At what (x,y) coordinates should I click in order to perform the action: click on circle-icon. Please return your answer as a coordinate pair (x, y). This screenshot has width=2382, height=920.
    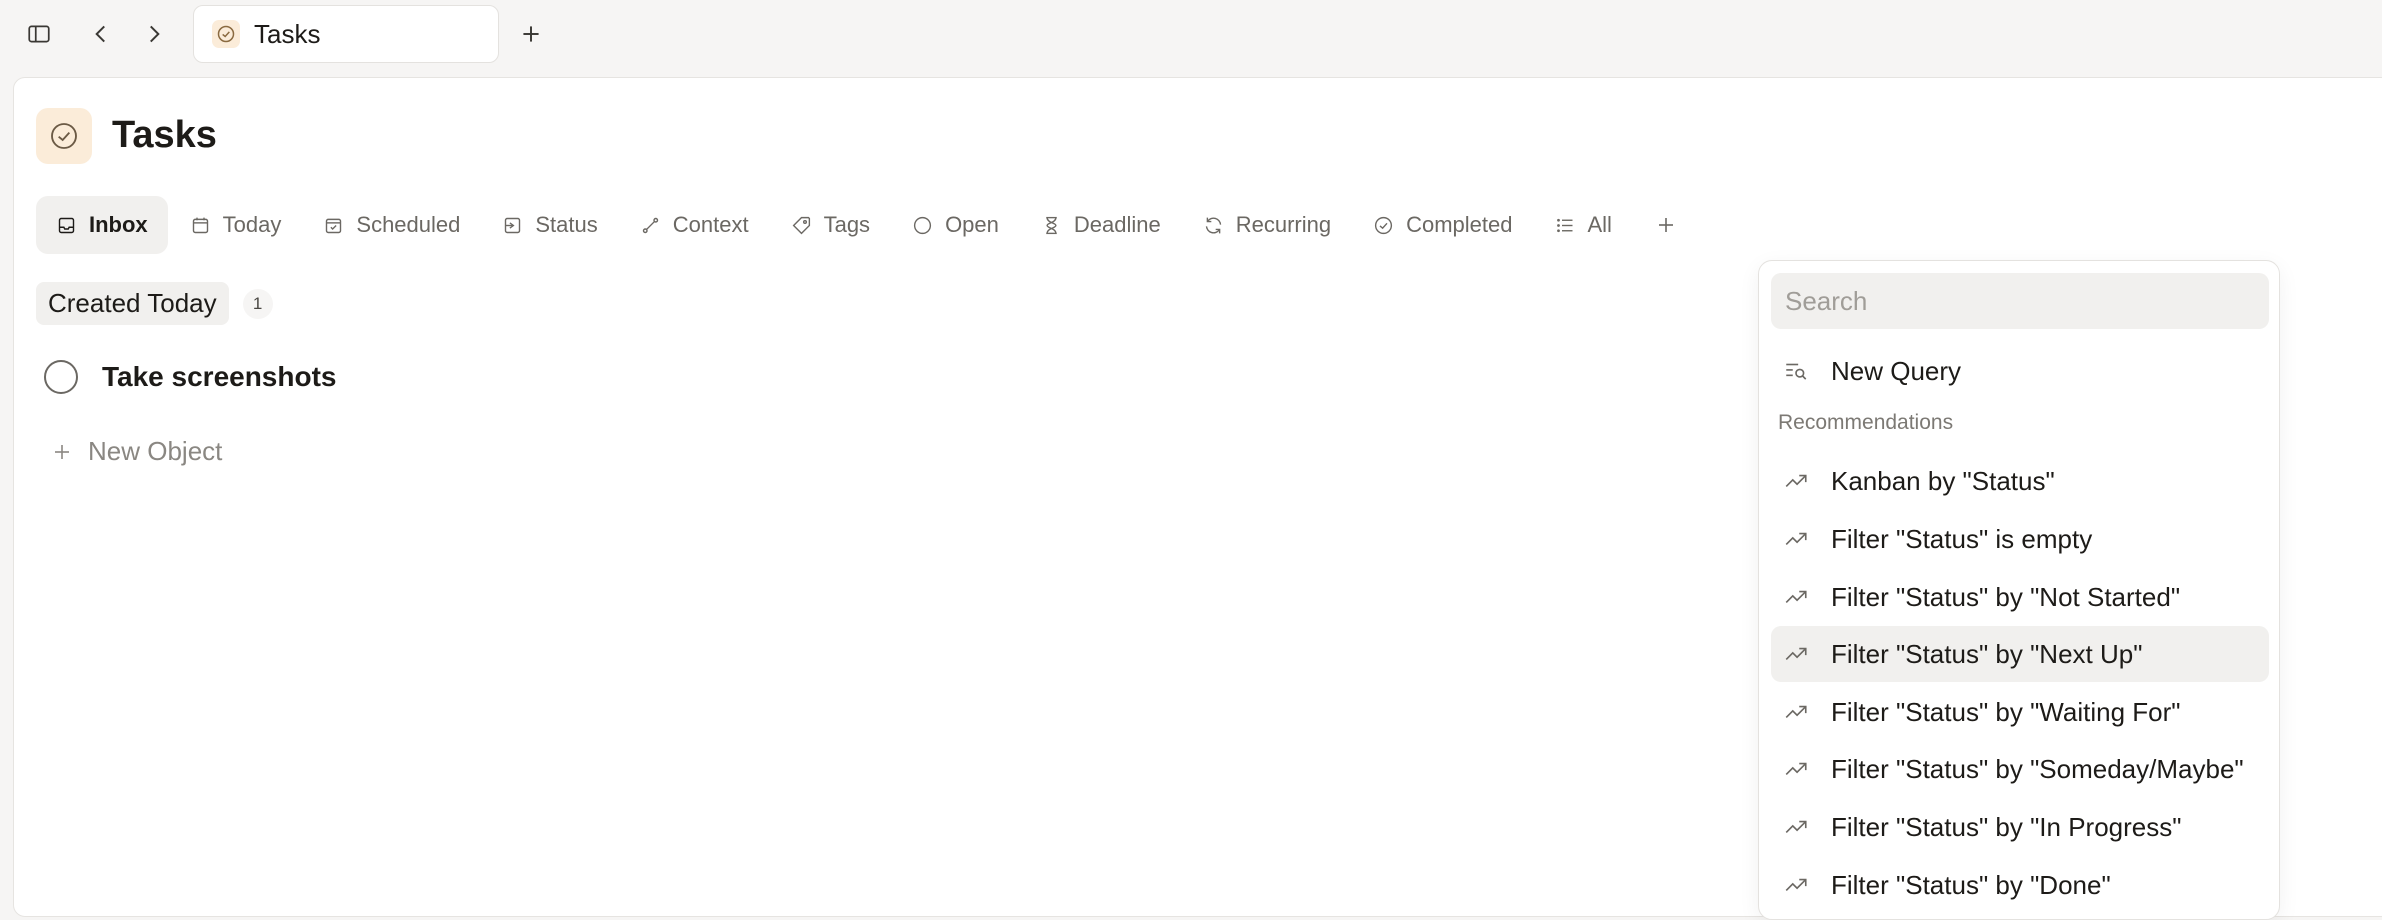
    Looking at the image, I should click on (922, 225).